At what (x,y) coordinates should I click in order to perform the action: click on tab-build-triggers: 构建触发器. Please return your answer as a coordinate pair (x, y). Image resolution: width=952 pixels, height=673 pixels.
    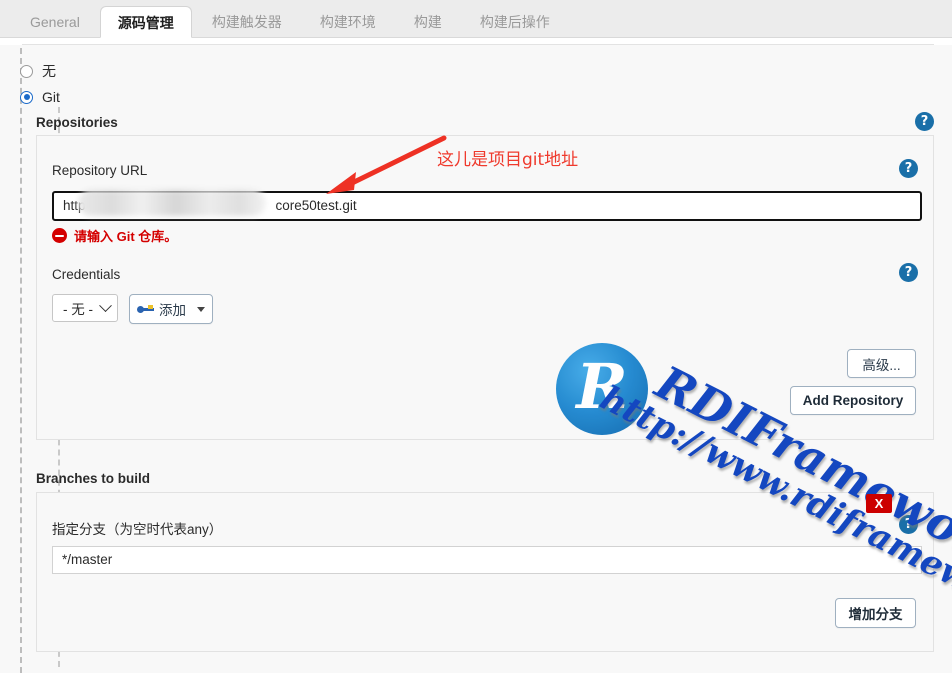
    Looking at the image, I should click on (247, 21).